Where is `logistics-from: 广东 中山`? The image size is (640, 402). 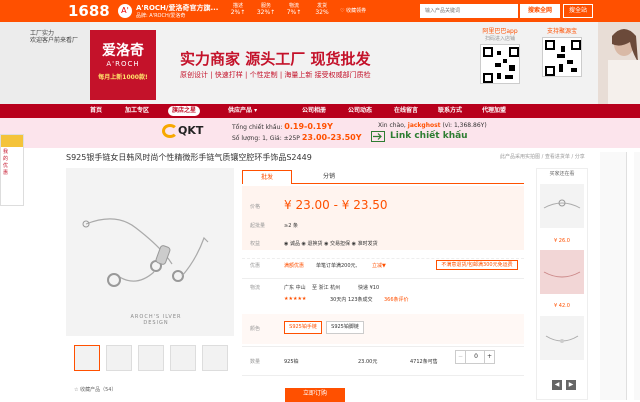
logistics-from: 广东 中山 is located at coordinates (295, 288).